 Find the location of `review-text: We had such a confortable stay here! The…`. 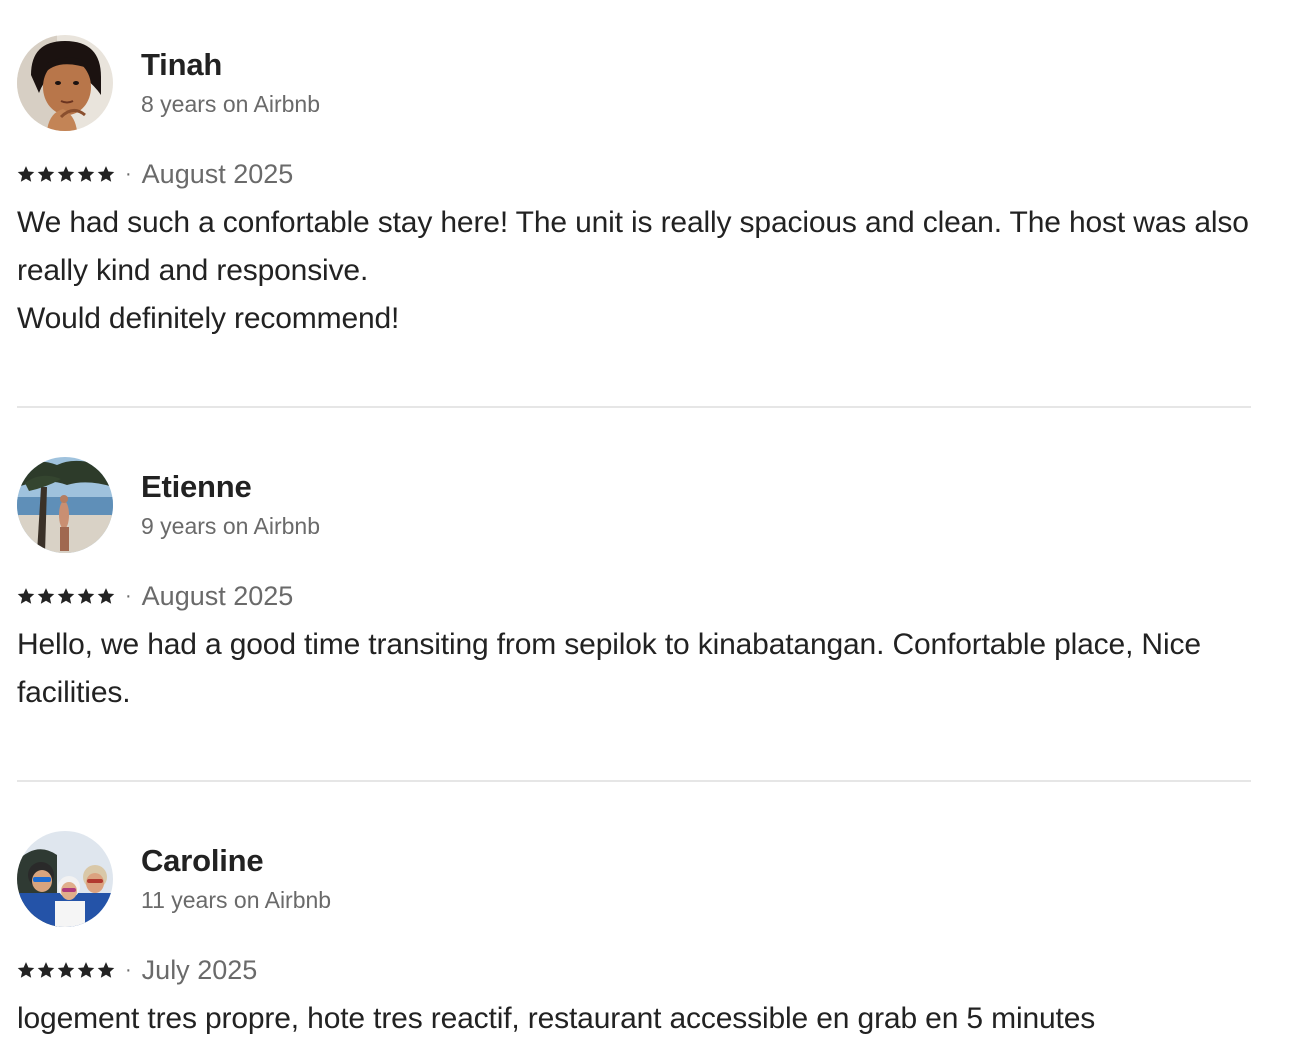

review-text: We had such a confortable stay here! The… is located at coordinates (633, 270).